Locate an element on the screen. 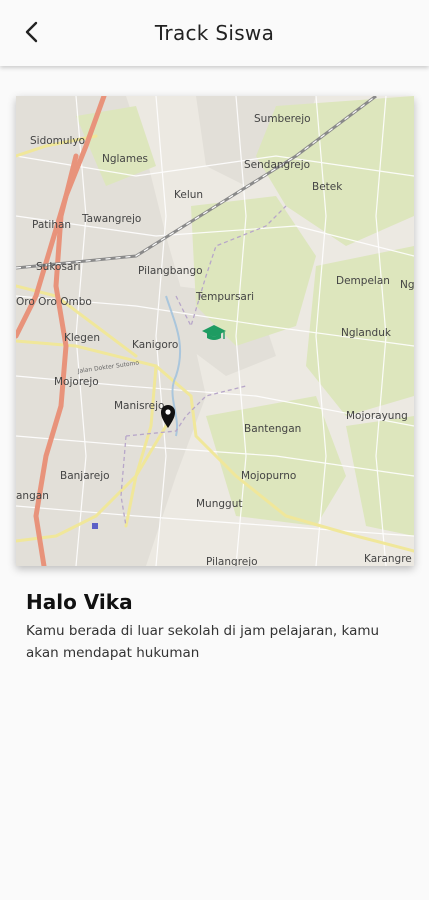 This screenshot has width=429, height=900. app-bar: Track Siswa is located at coordinates (214, 33).